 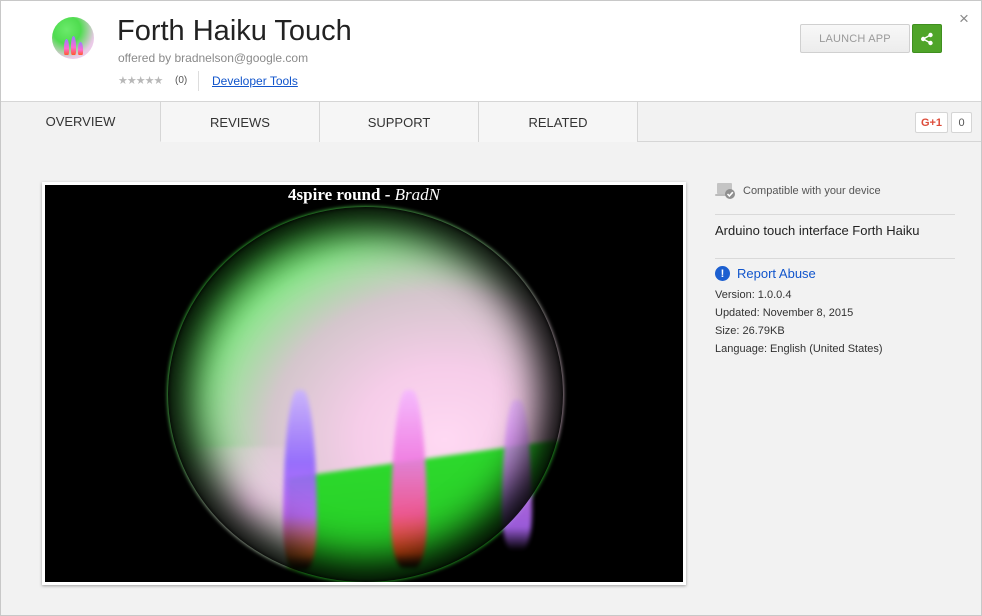 I want to click on device-check-icon, so click(x=726, y=191).